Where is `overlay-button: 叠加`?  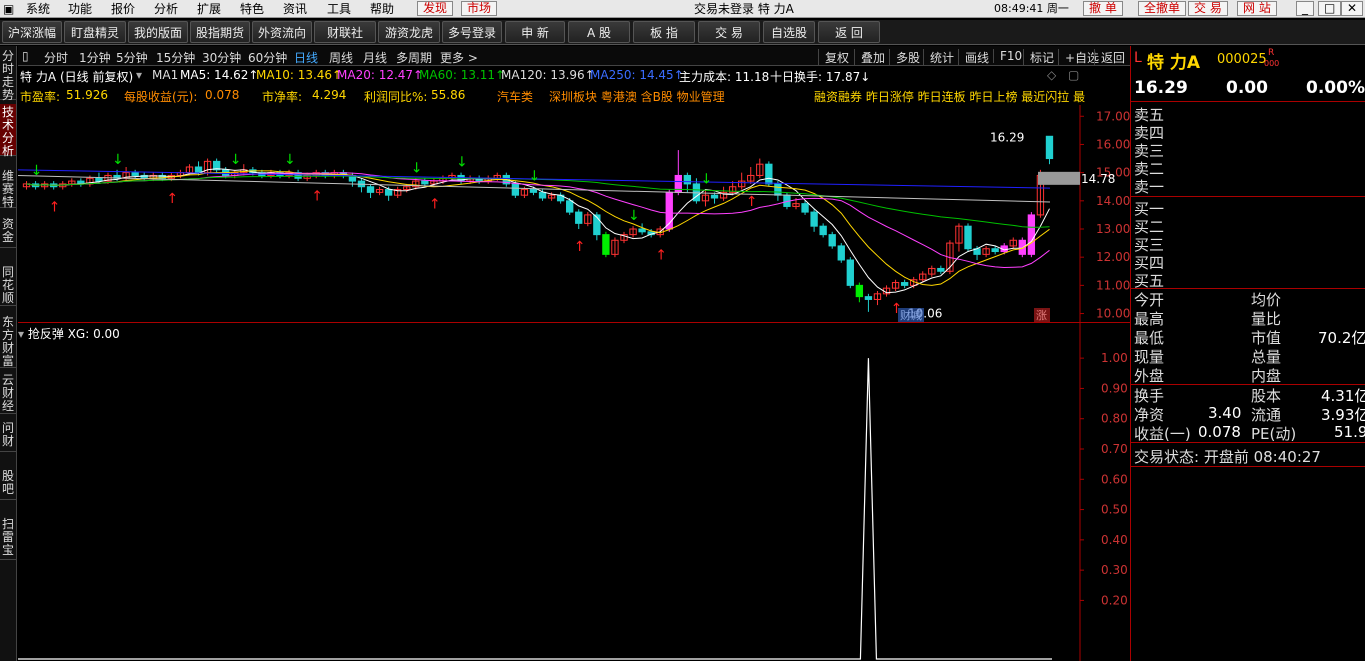
overlay-button: 叠加 is located at coordinates (869, 57).